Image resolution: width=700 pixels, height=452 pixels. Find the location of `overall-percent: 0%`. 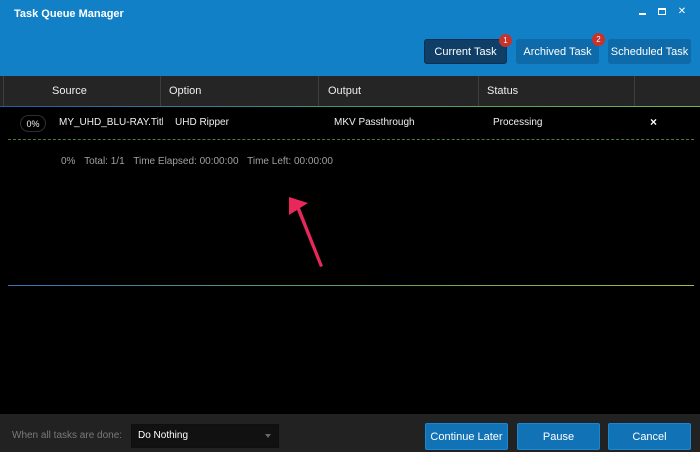

overall-percent: 0% is located at coordinates (68, 161).